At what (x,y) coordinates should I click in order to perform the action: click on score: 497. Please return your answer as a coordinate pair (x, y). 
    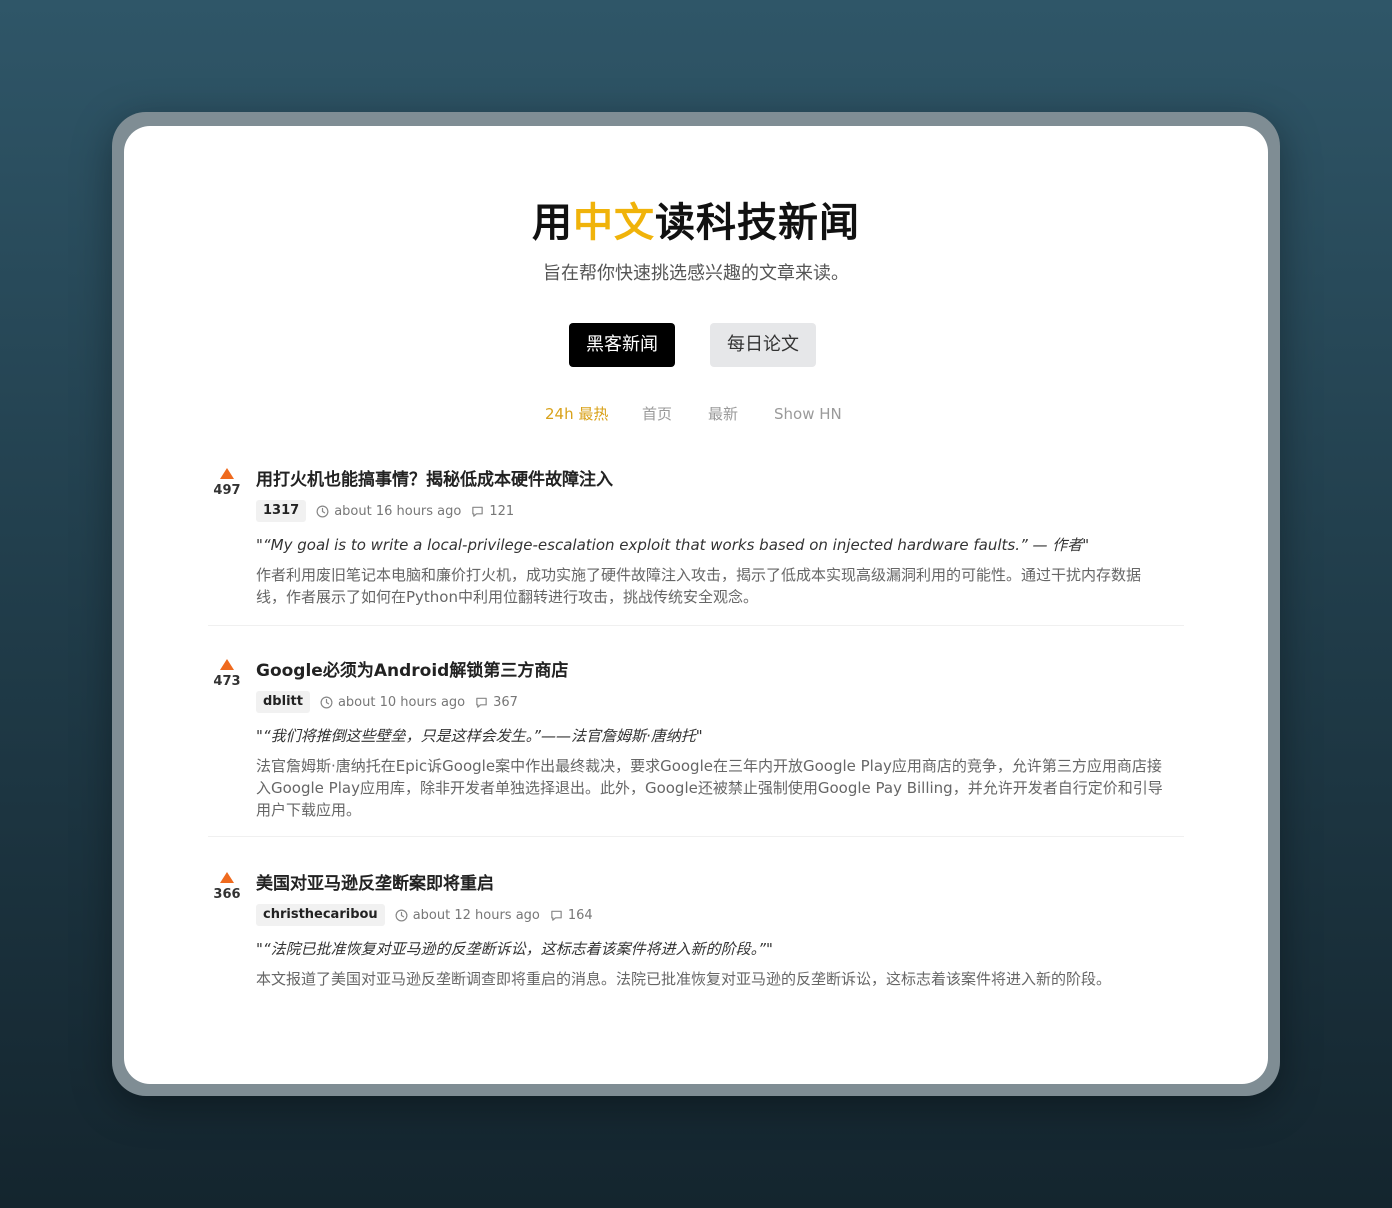
    Looking at the image, I should click on (227, 490).